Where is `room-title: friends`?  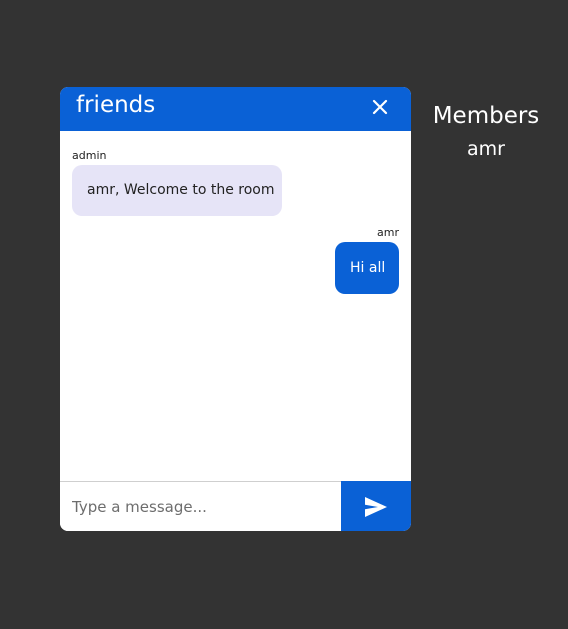
room-title: friends is located at coordinates (116, 105).